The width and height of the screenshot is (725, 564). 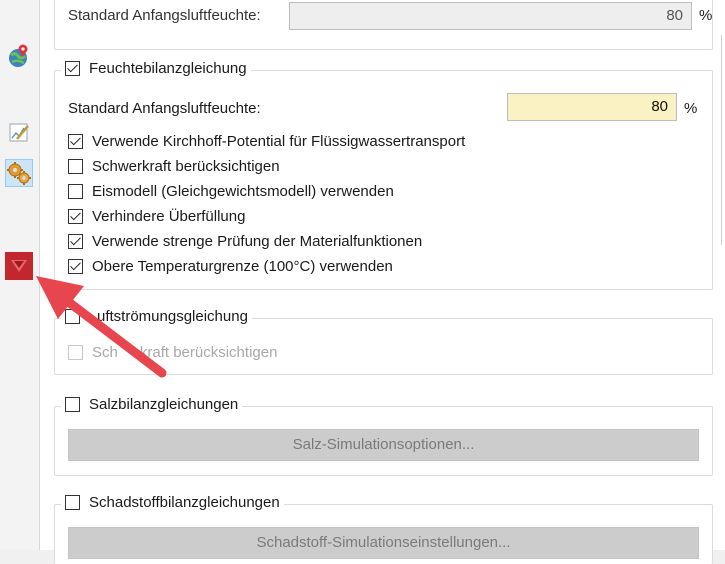 I want to click on right-edge-divider, so click(x=723, y=140).